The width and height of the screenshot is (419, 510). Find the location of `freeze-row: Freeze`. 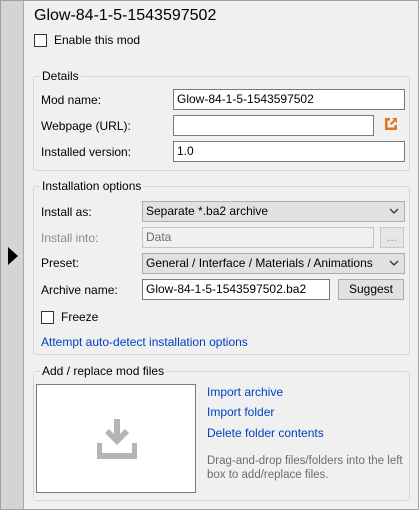

freeze-row: Freeze is located at coordinates (69, 317).